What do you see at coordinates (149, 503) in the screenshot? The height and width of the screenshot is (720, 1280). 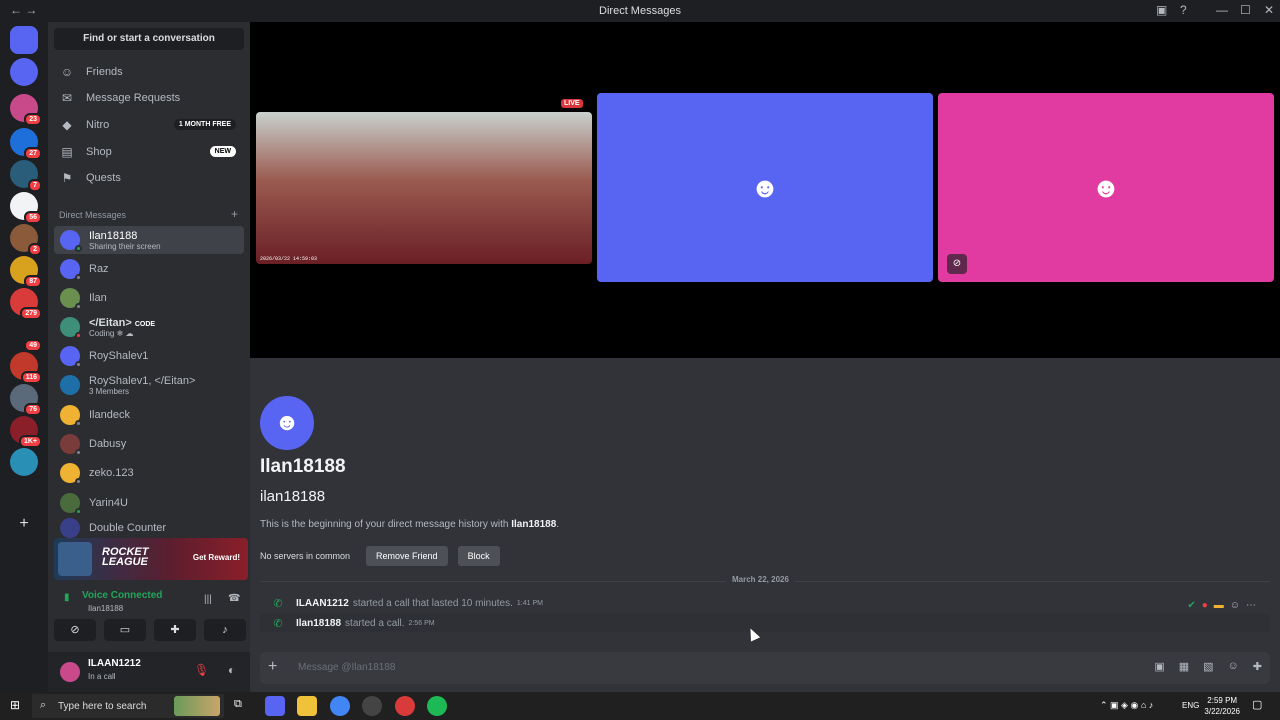 I see `dm-item-yarin4u: Yarin4U` at bounding box center [149, 503].